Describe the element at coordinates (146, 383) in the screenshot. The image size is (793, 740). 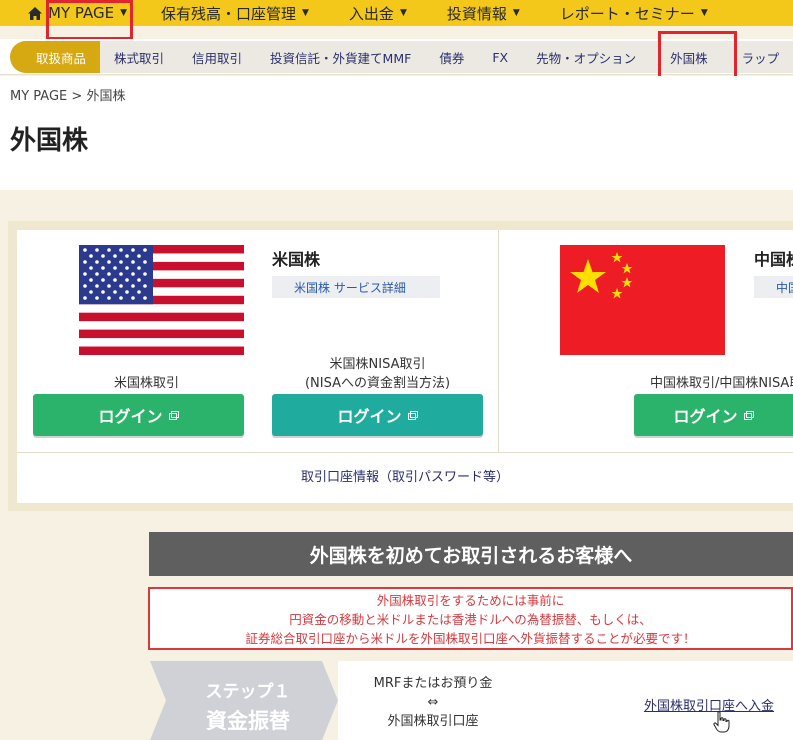
I see `us-trade-caption: 米国株取引` at that location.